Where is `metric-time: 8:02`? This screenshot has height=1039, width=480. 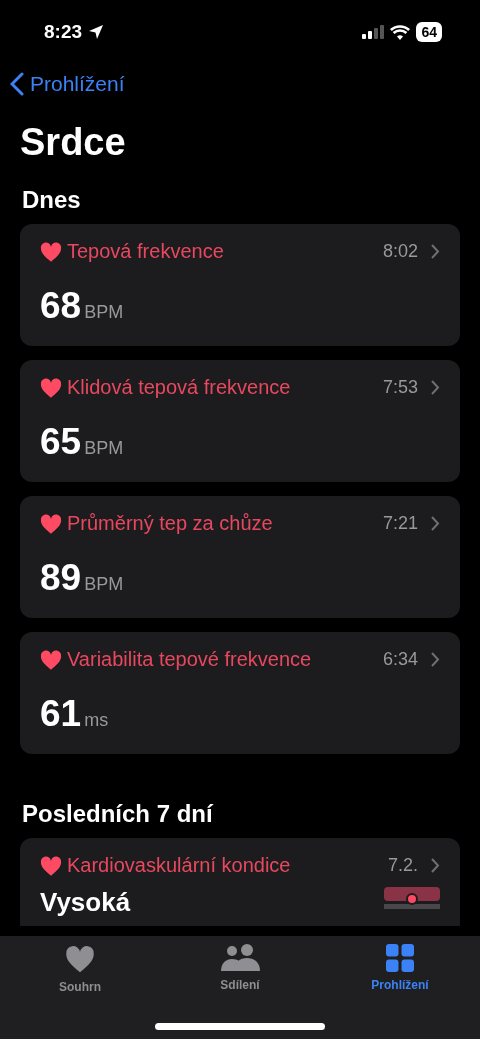 metric-time: 8:02 is located at coordinates (400, 251).